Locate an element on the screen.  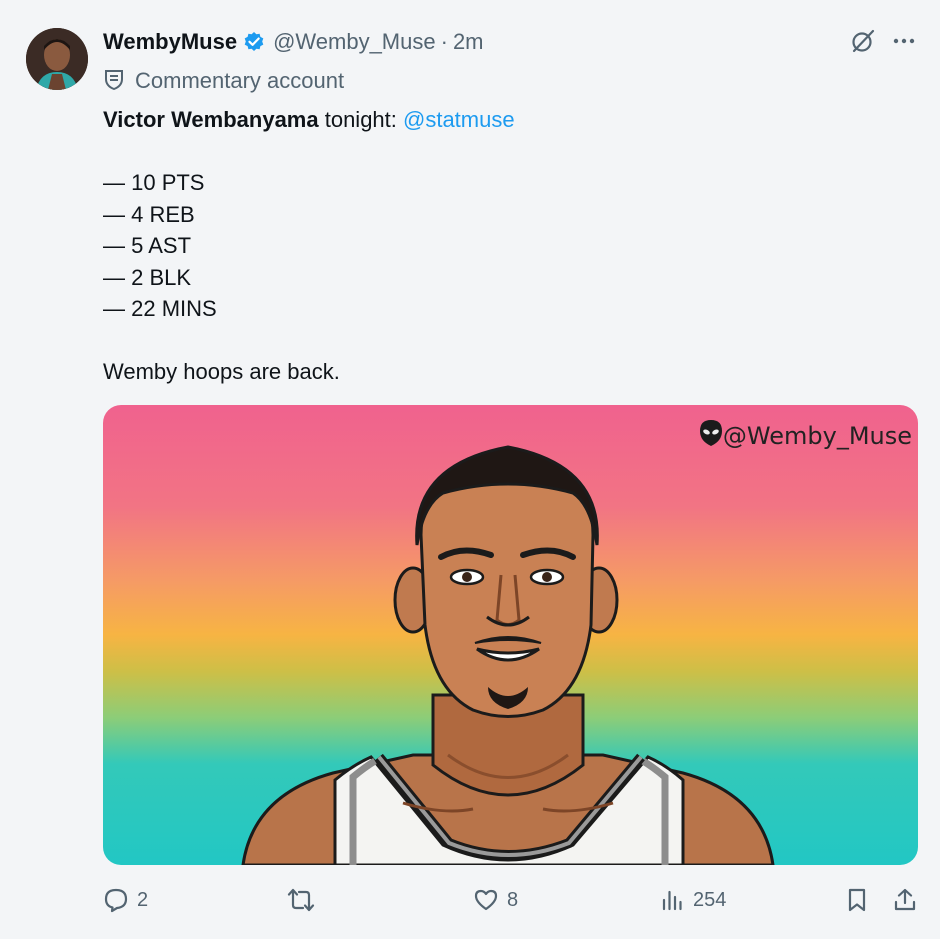
stat-line: — 4 REB is located at coordinates (149, 214).